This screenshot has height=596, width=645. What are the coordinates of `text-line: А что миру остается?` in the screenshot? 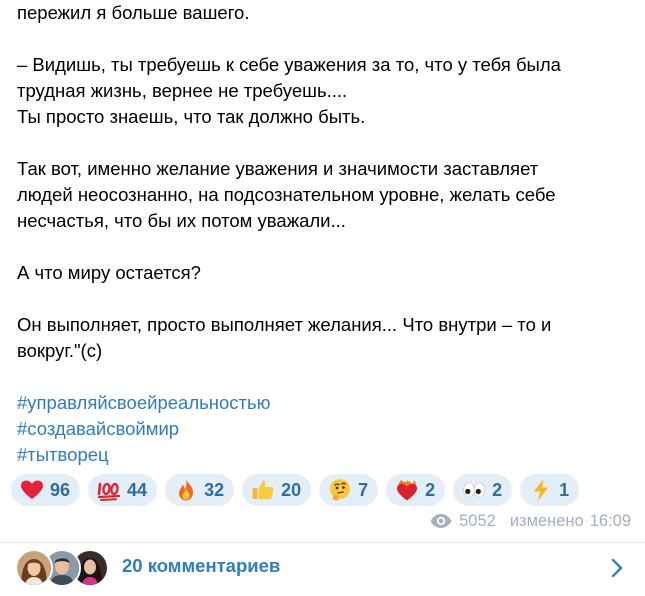 It's located at (109, 272).